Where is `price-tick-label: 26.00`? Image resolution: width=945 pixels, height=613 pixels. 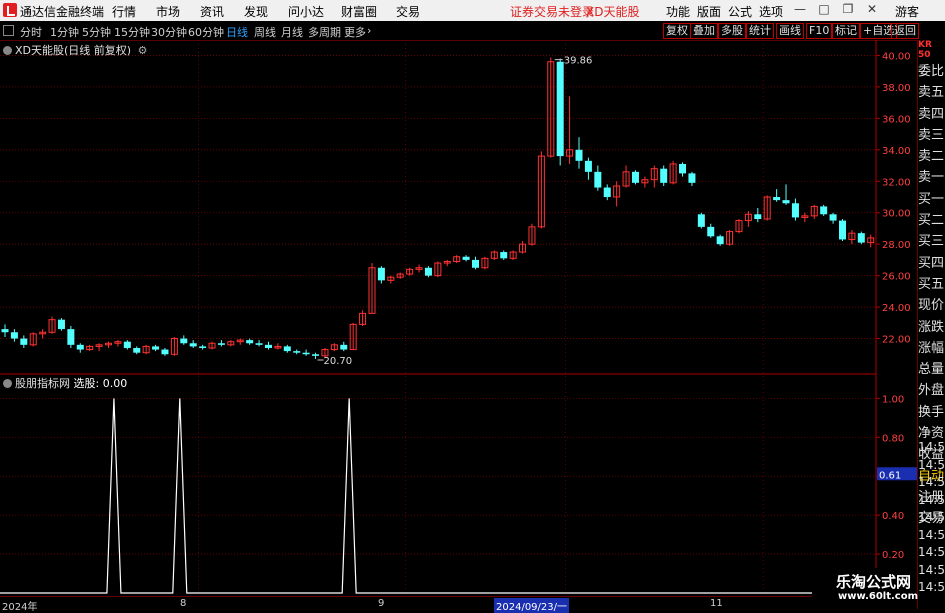
price-tick-label: 26.00 is located at coordinates (896, 277).